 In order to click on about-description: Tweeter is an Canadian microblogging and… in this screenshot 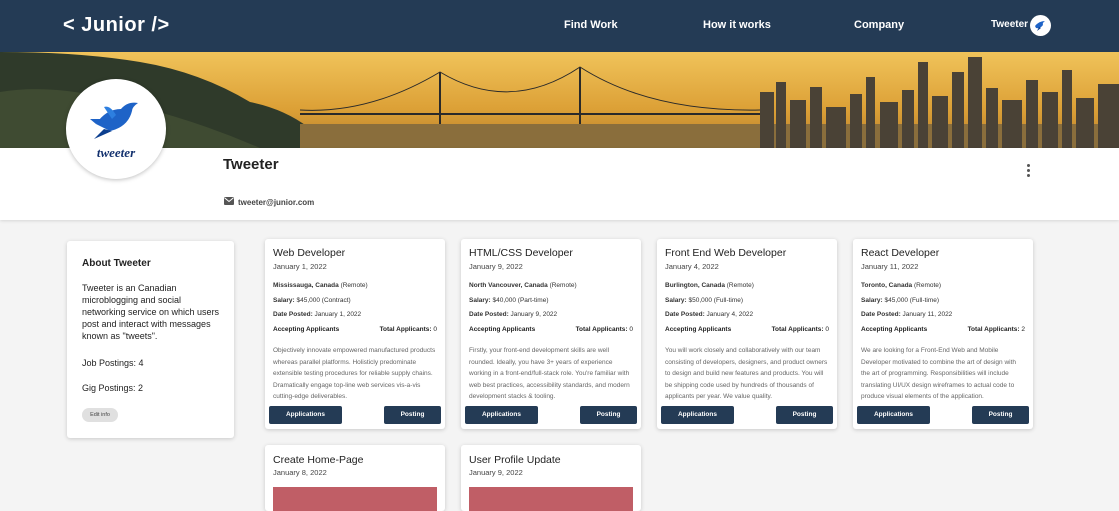, I will do `click(151, 312)`.